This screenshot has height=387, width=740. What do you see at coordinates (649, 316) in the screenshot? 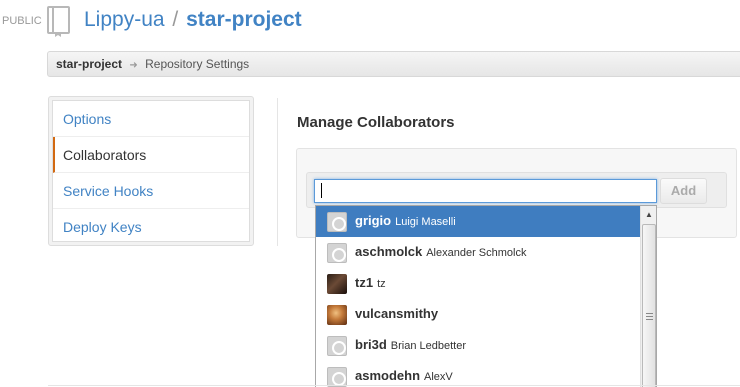
I see `scrollbar-grip-icon` at bounding box center [649, 316].